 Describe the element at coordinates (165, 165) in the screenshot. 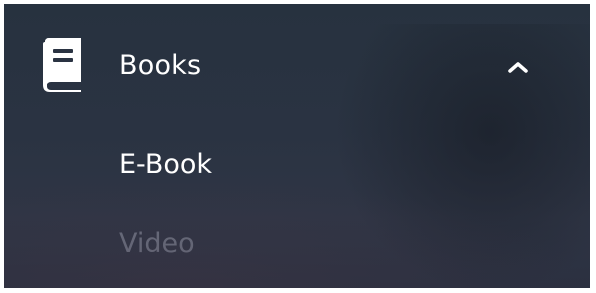

I see `submenu-item-ebook: E-Book` at that location.